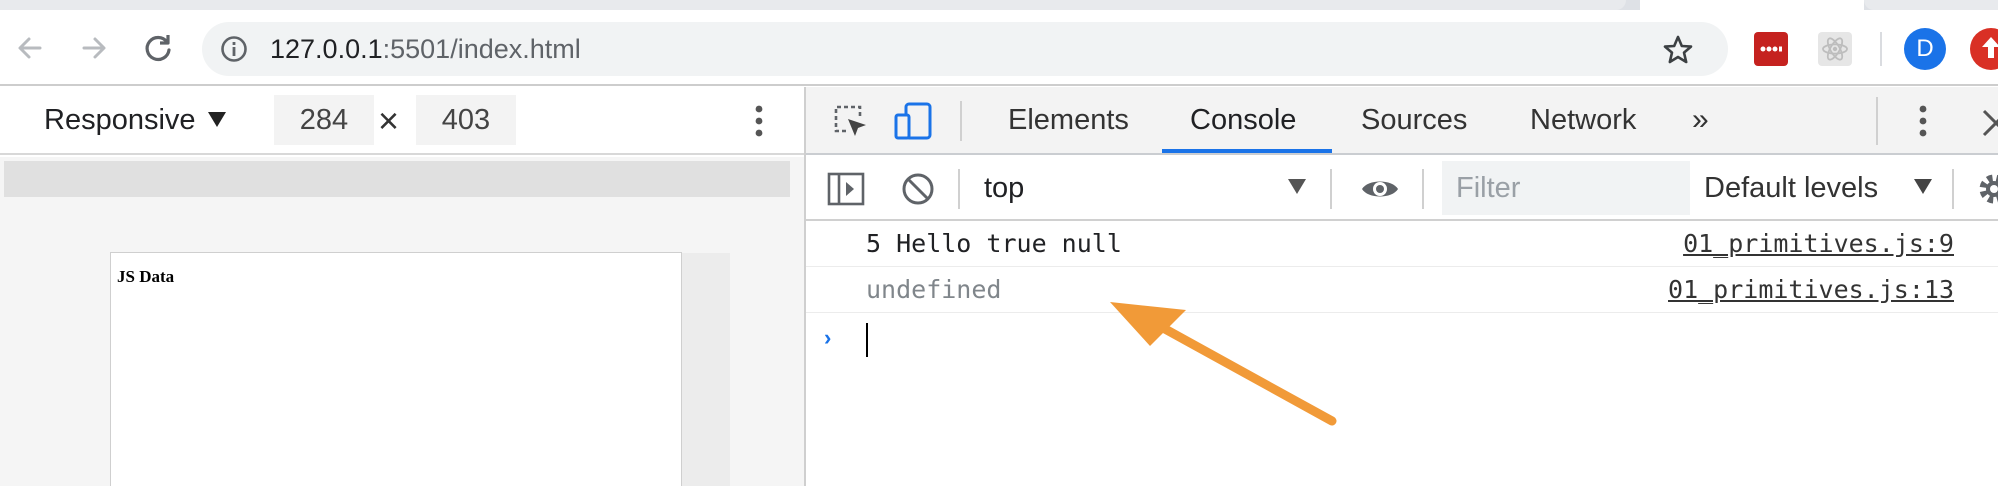 Image resolution: width=1998 pixels, height=486 pixels. I want to click on url-text: 127.0.0.1:5501/index.html, so click(425, 49).